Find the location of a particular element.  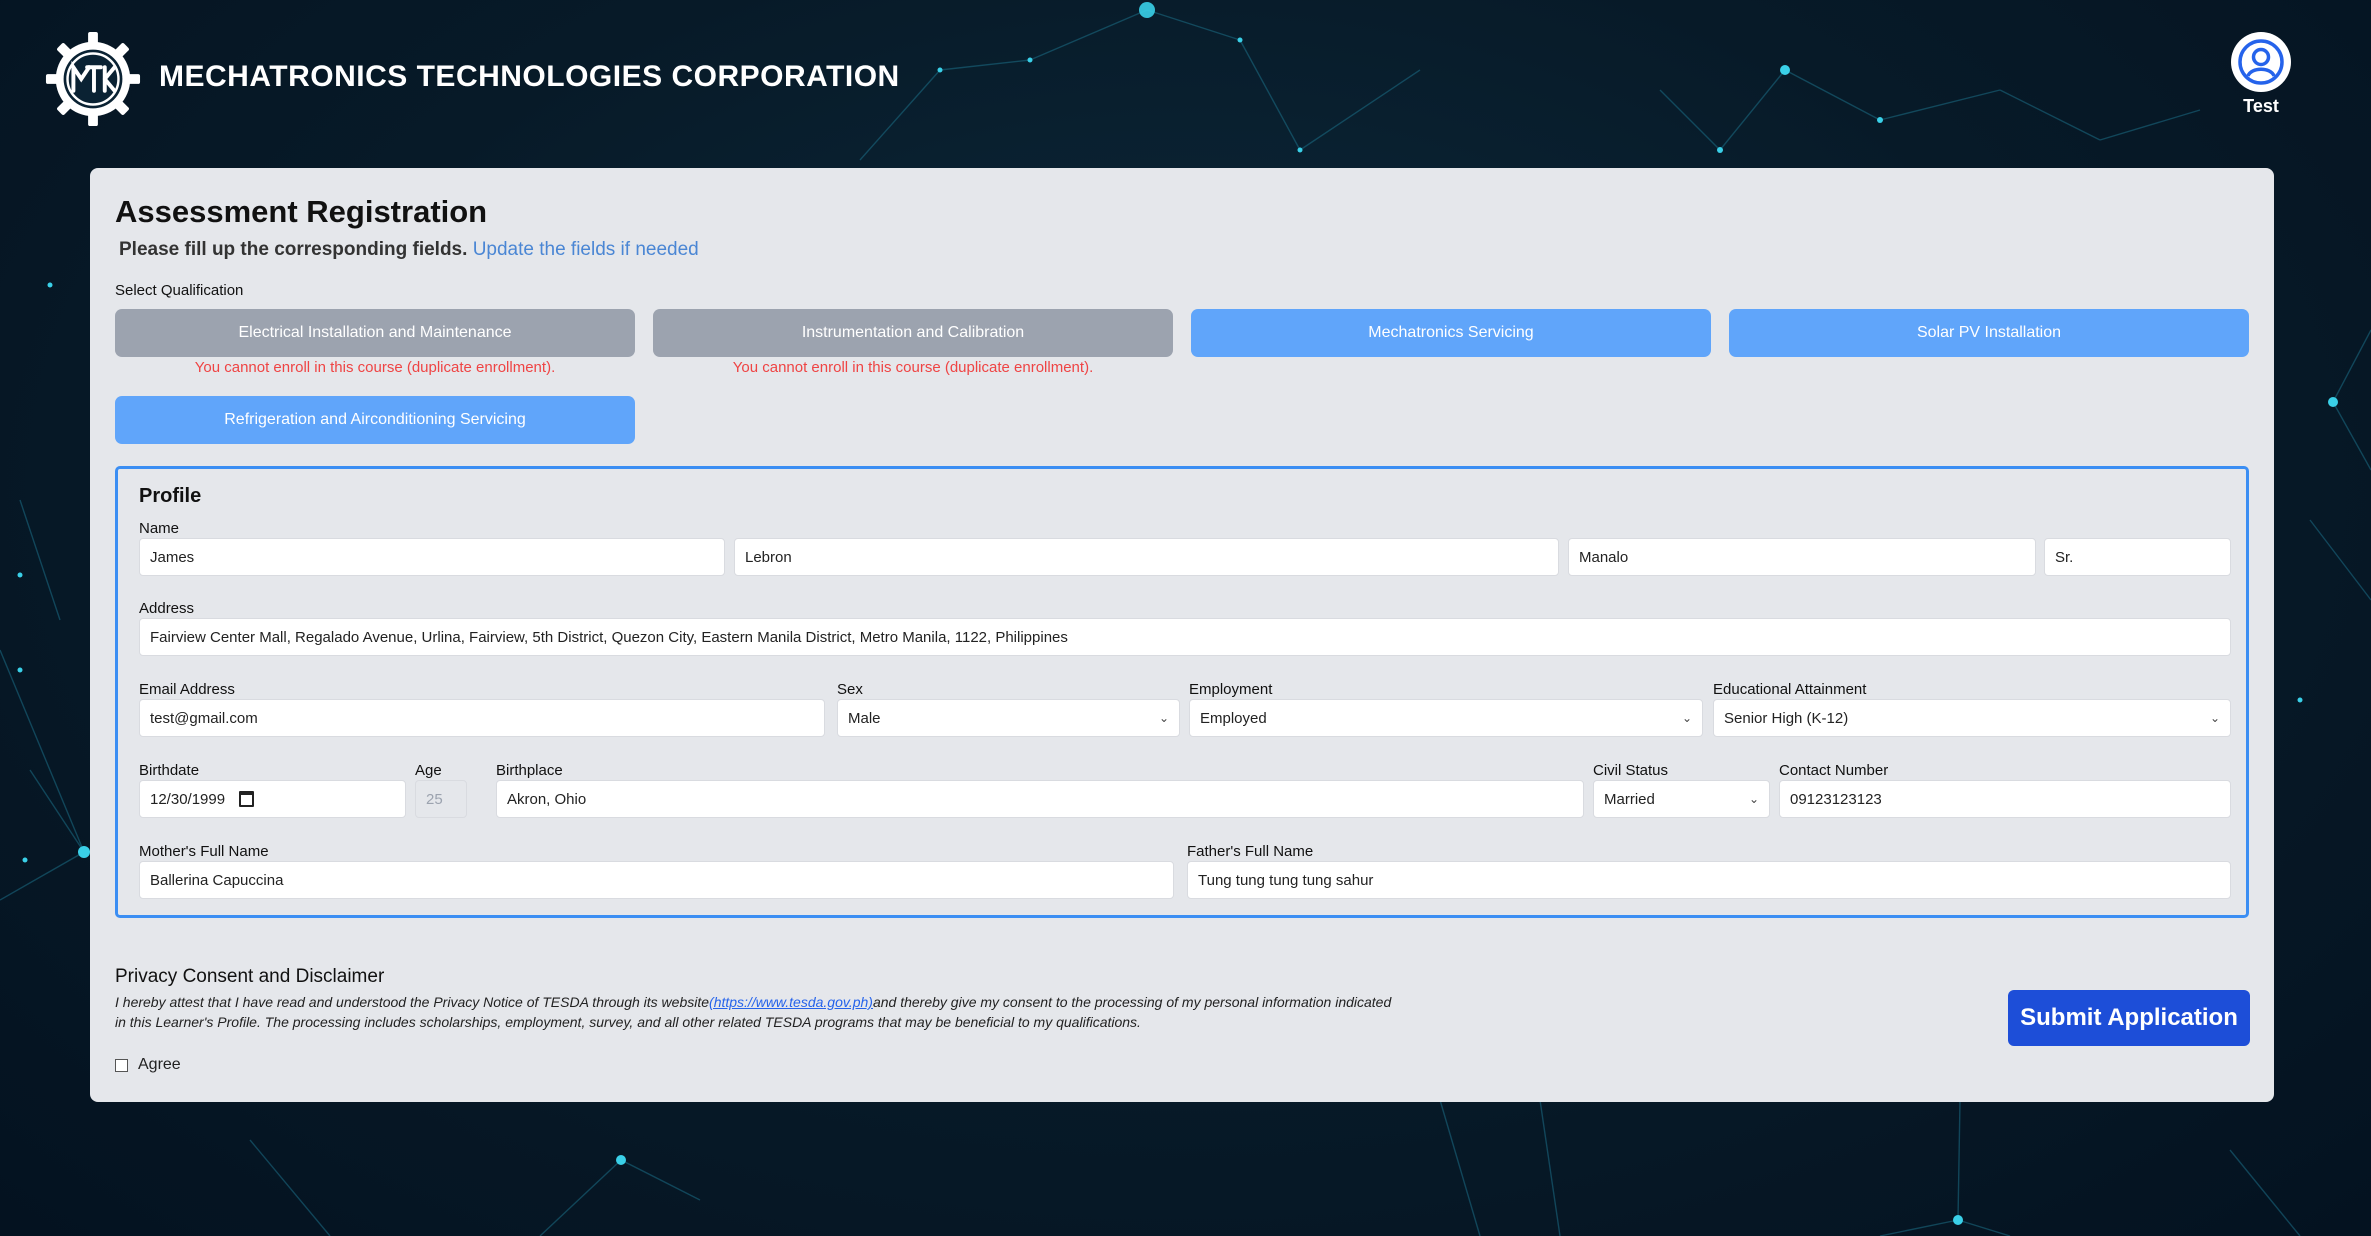

education-select: Senior High (K-12) ⌄ is located at coordinates (1972, 718).